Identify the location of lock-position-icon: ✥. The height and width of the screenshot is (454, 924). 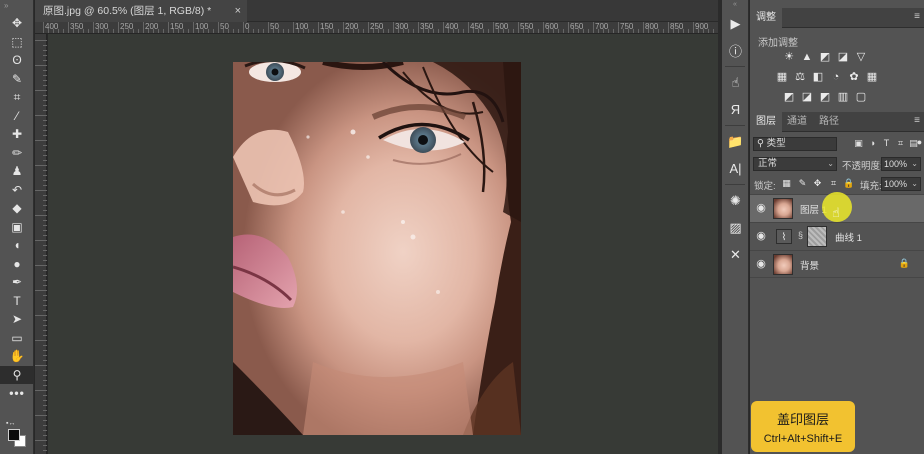
(817, 183).